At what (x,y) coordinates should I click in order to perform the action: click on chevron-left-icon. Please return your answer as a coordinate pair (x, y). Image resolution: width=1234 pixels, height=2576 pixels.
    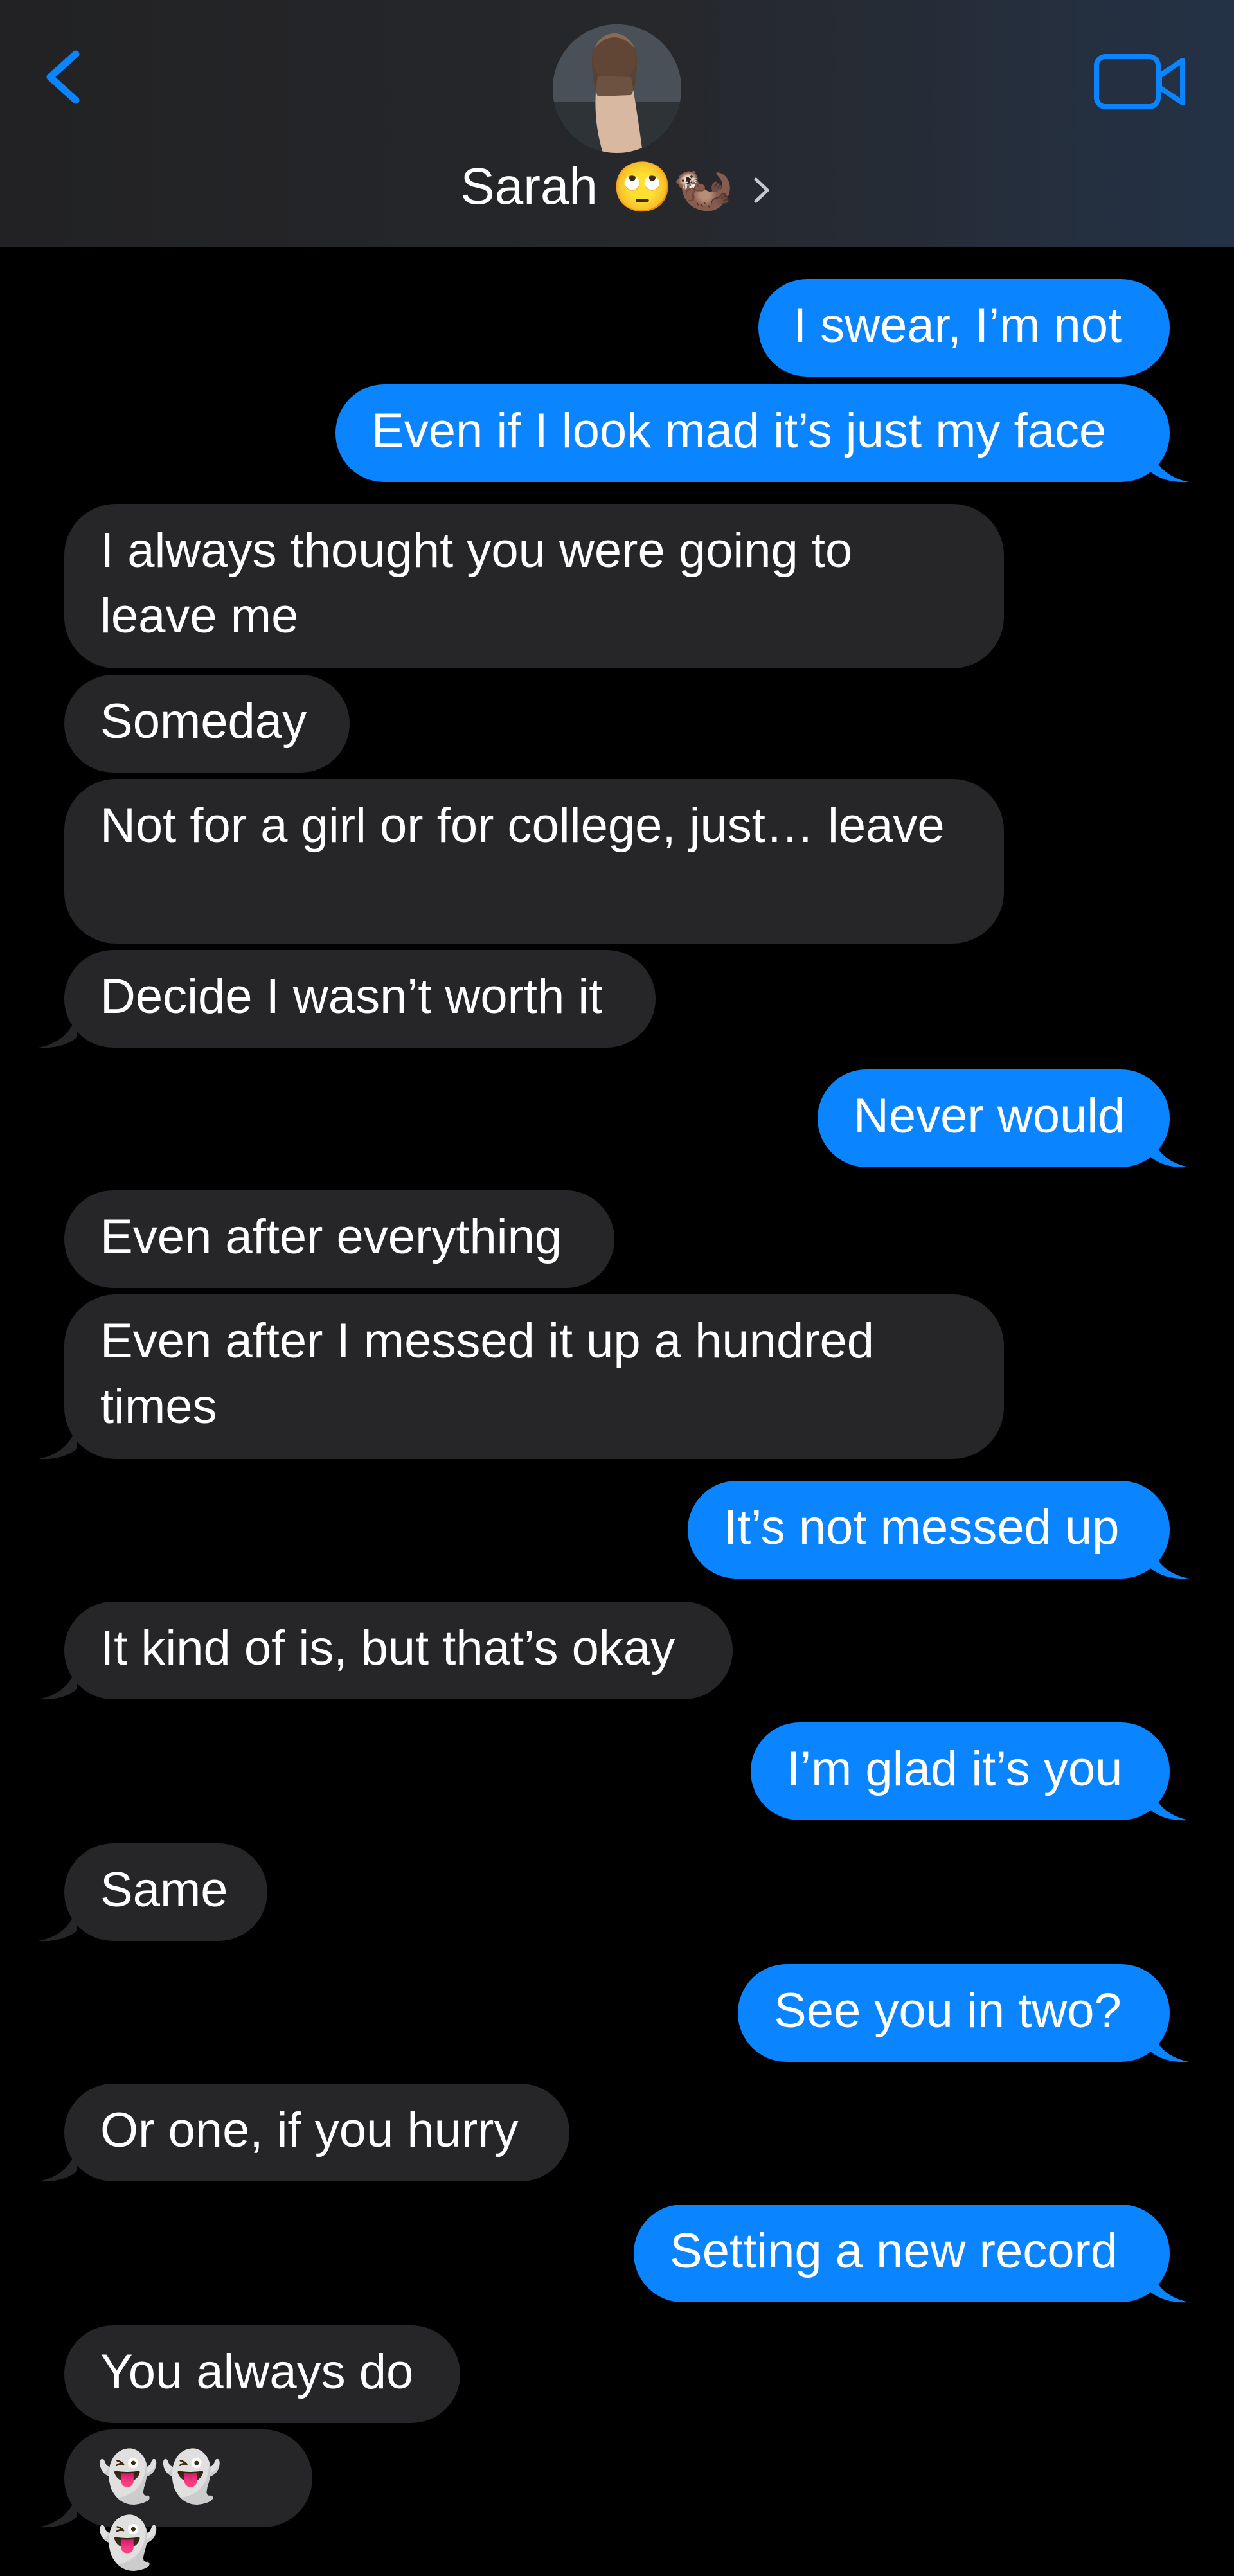
    Looking at the image, I should click on (63, 77).